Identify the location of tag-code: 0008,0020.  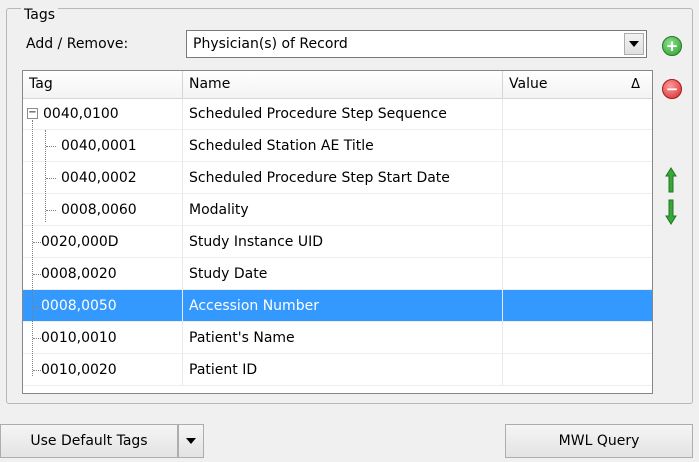
(79, 274).